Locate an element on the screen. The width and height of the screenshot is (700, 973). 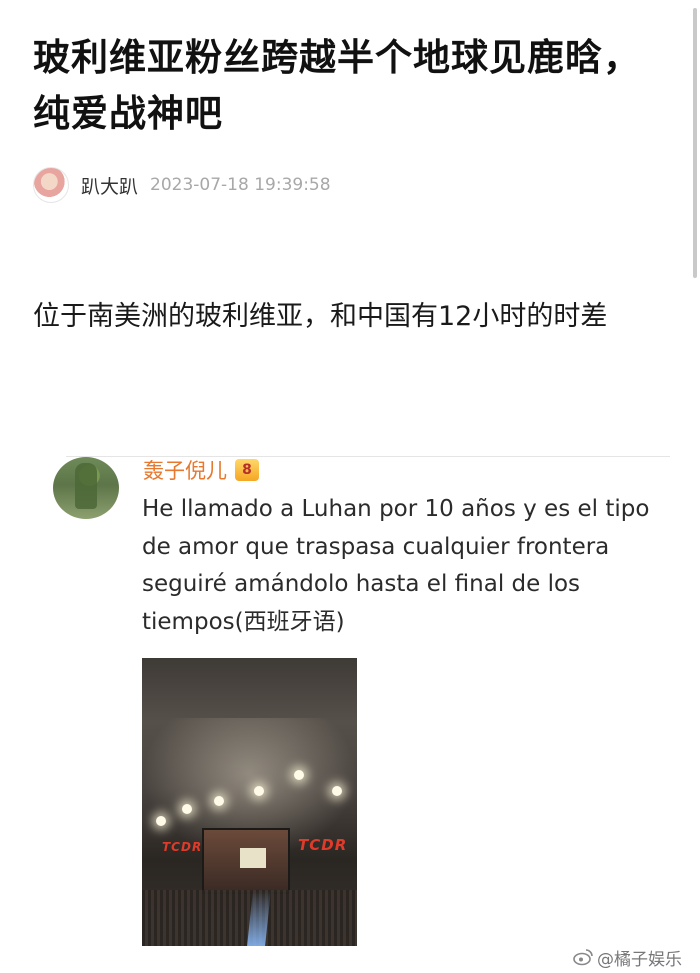
comment-header: 轰子倪儿 8 is located at coordinates (201, 470).